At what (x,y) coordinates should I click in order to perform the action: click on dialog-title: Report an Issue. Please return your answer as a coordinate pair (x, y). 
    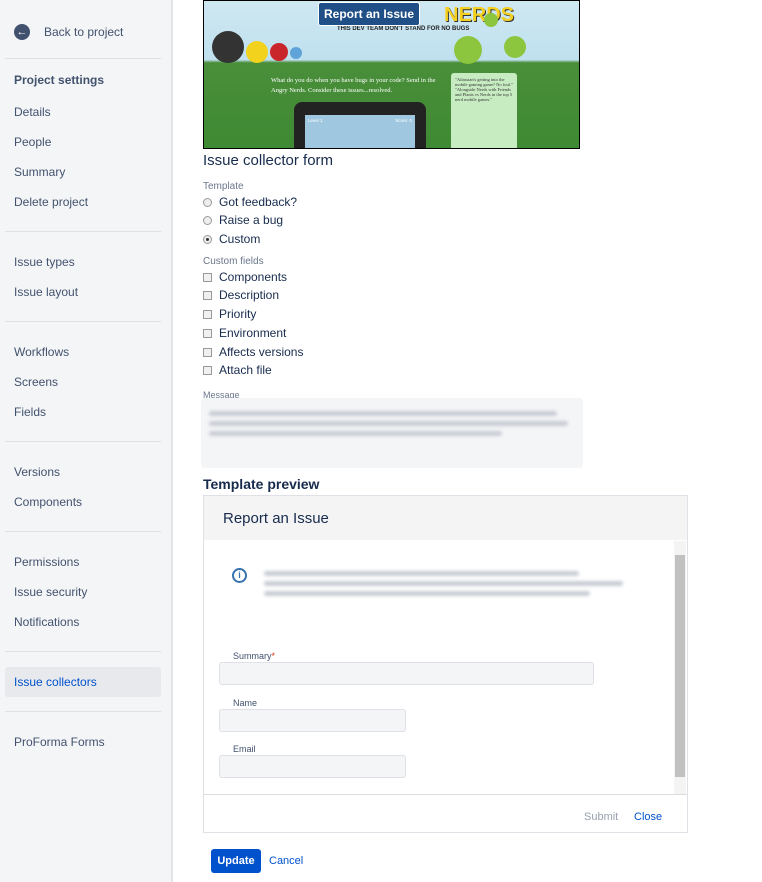
    Looking at the image, I should click on (445, 518).